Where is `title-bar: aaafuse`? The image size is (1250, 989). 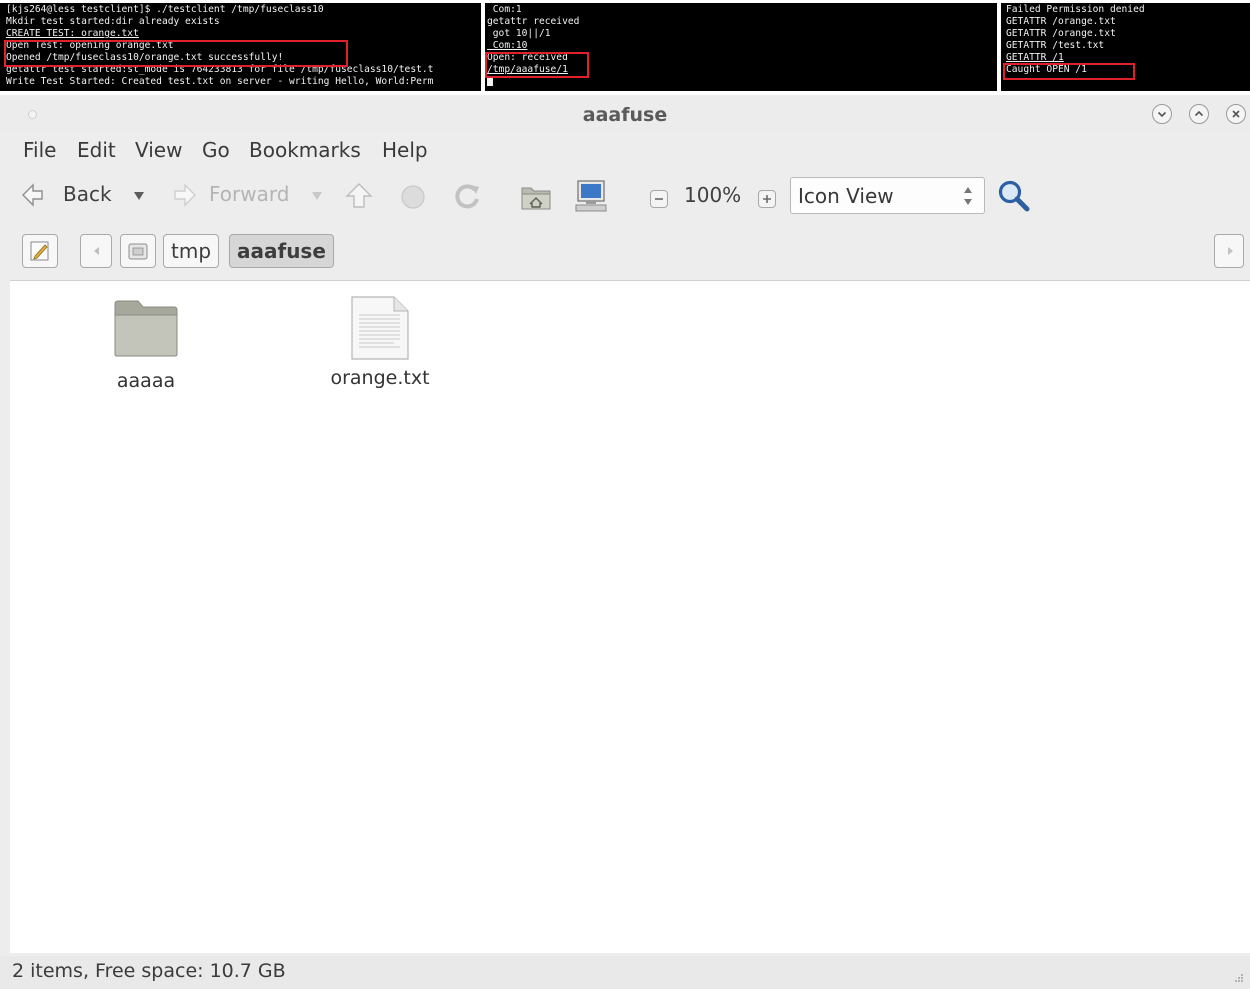 title-bar: aaafuse is located at coordinates (625, 114).